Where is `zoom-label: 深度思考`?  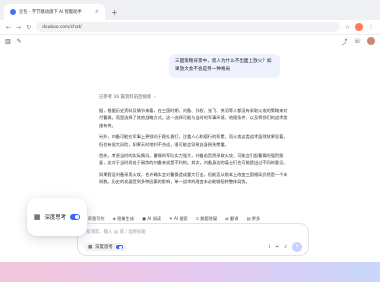
zoom-label: 深度思考 is located at coordinates (55, 218).